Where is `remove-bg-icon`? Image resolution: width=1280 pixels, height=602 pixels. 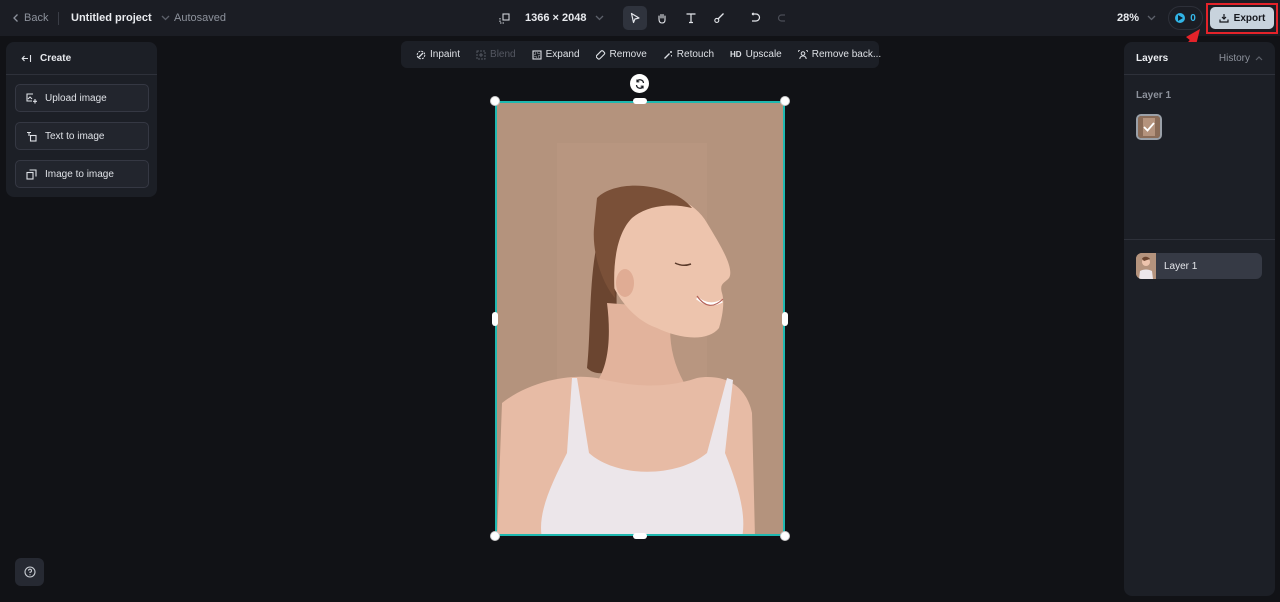
remove-bg-icon is located at coordinates (802, 54).